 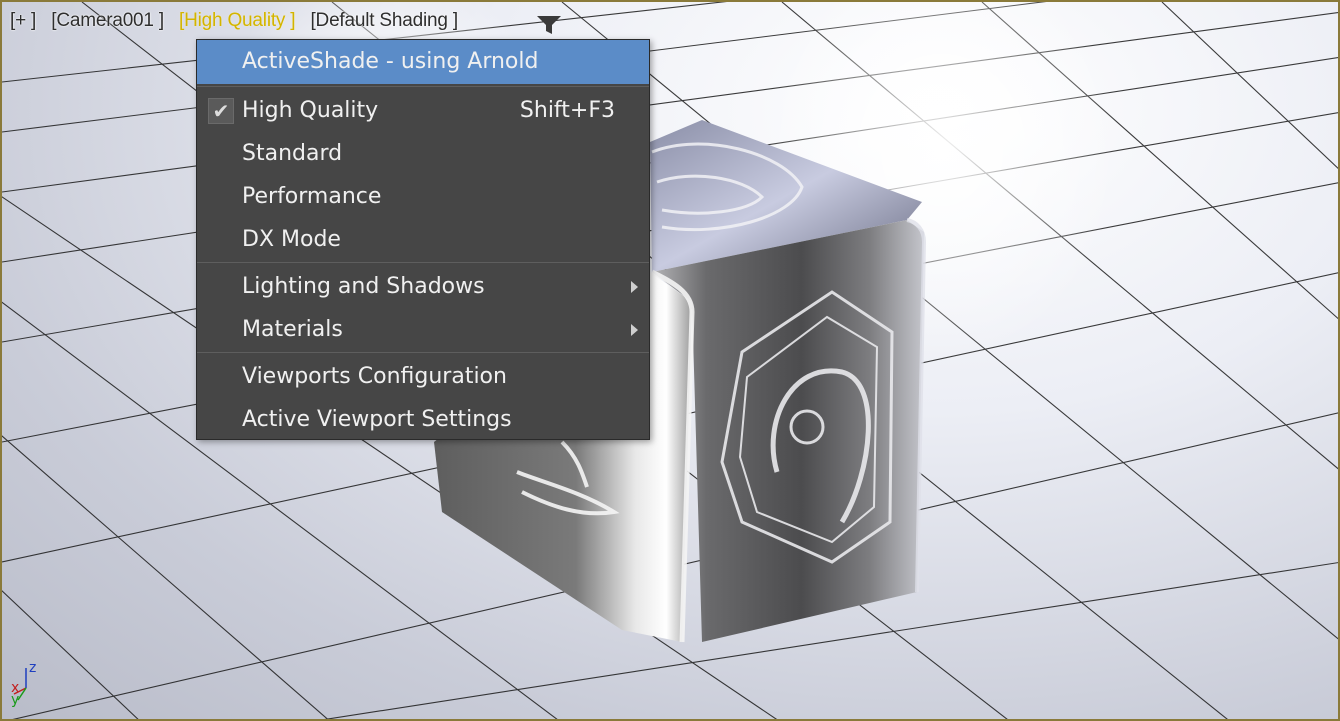 I want to click on shading-preset-label: [High Quality ], so click(x=237, y=20).